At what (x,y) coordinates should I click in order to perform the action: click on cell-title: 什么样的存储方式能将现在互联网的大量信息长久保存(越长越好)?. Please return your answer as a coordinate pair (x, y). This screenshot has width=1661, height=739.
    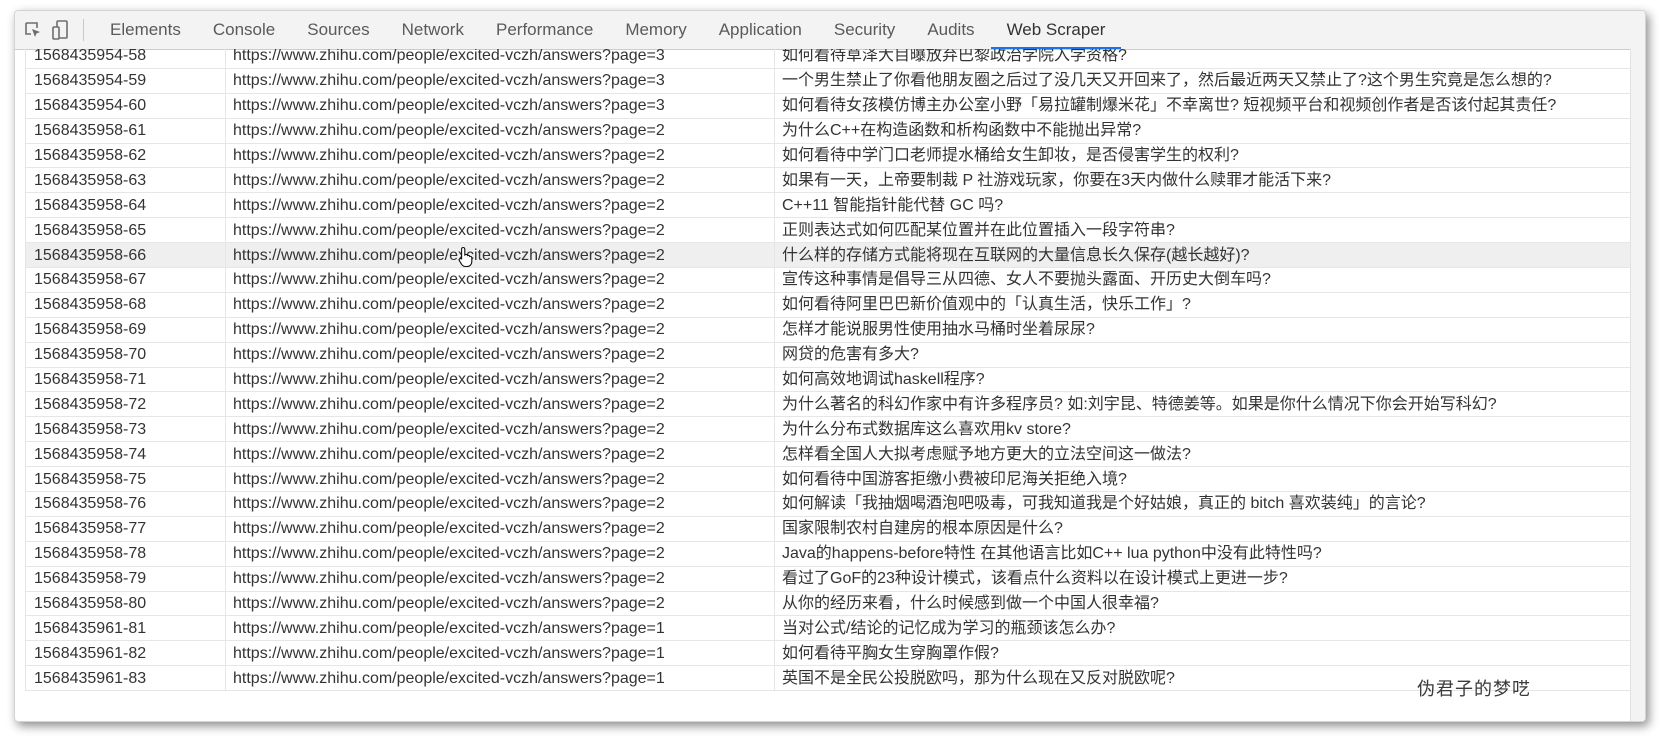
    Looking at the image, I should click on (1202, 255).